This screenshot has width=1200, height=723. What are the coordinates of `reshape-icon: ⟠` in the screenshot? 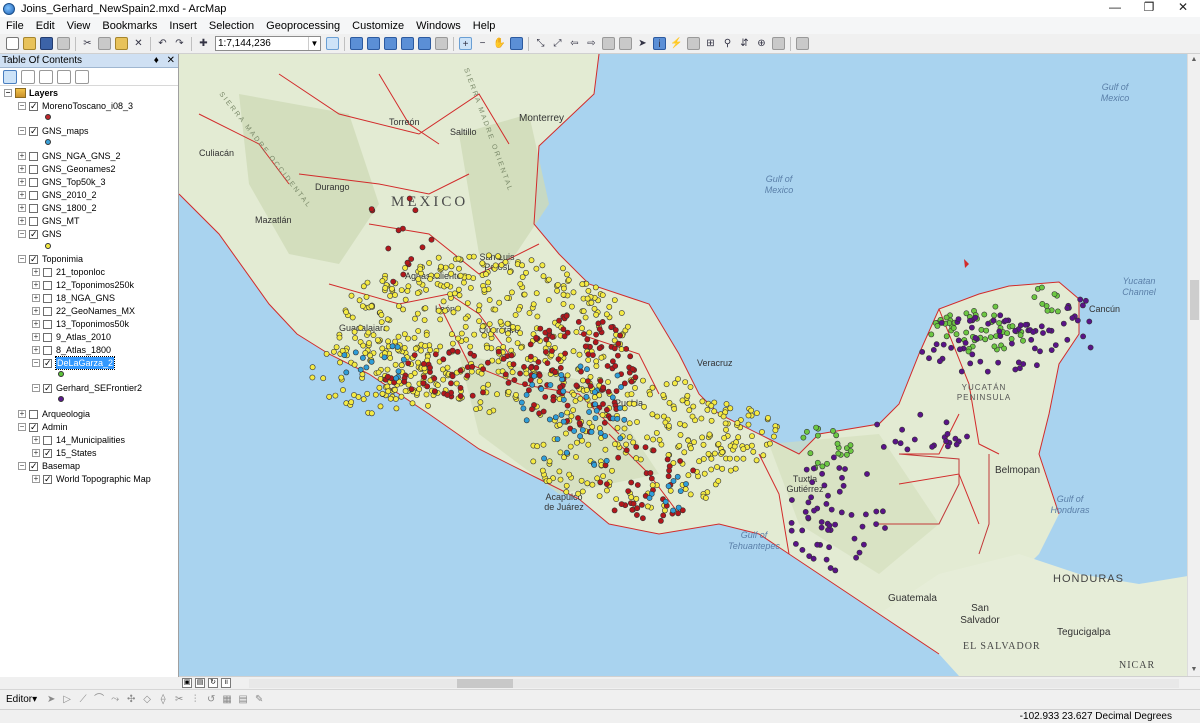 It's located at (163, 700).